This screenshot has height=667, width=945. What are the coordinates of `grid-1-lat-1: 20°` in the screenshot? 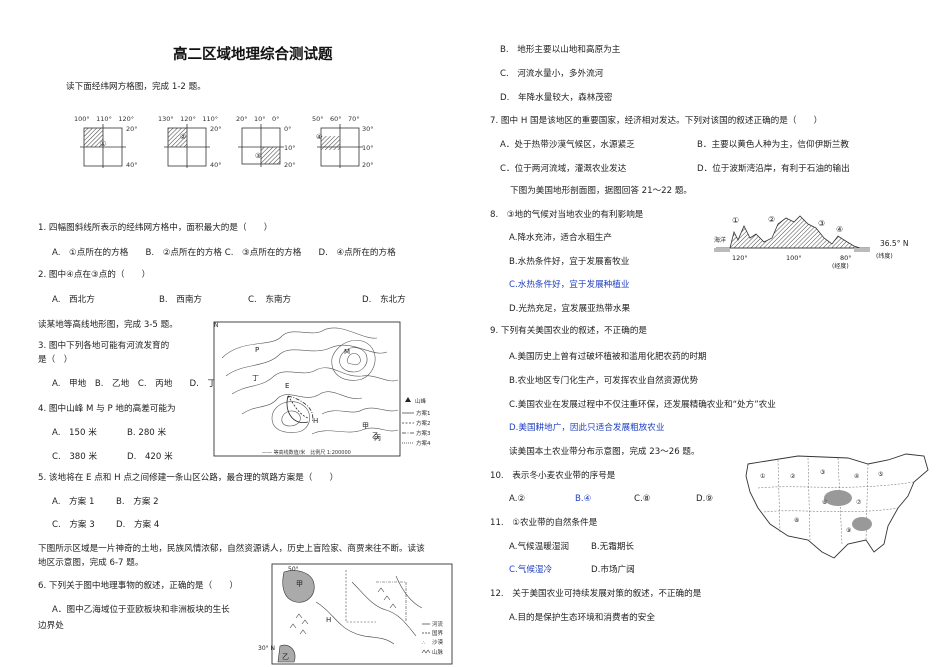 It's located at (132, 129).